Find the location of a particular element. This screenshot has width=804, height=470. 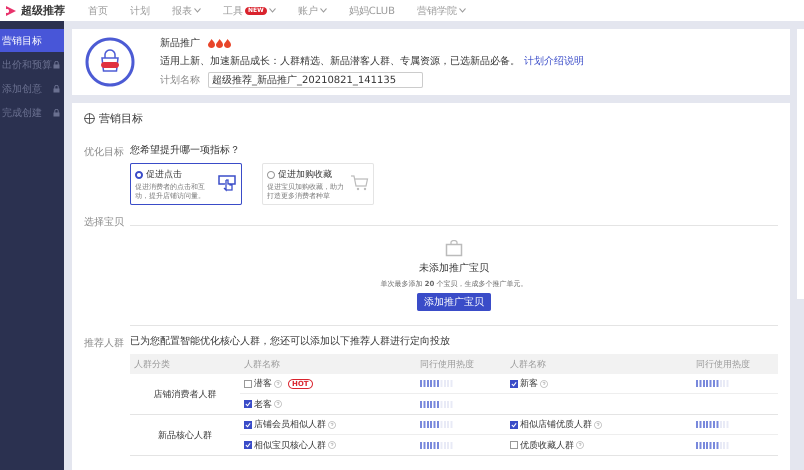

audience-category: 新品核心人群 is located at coordinates (185, 436).